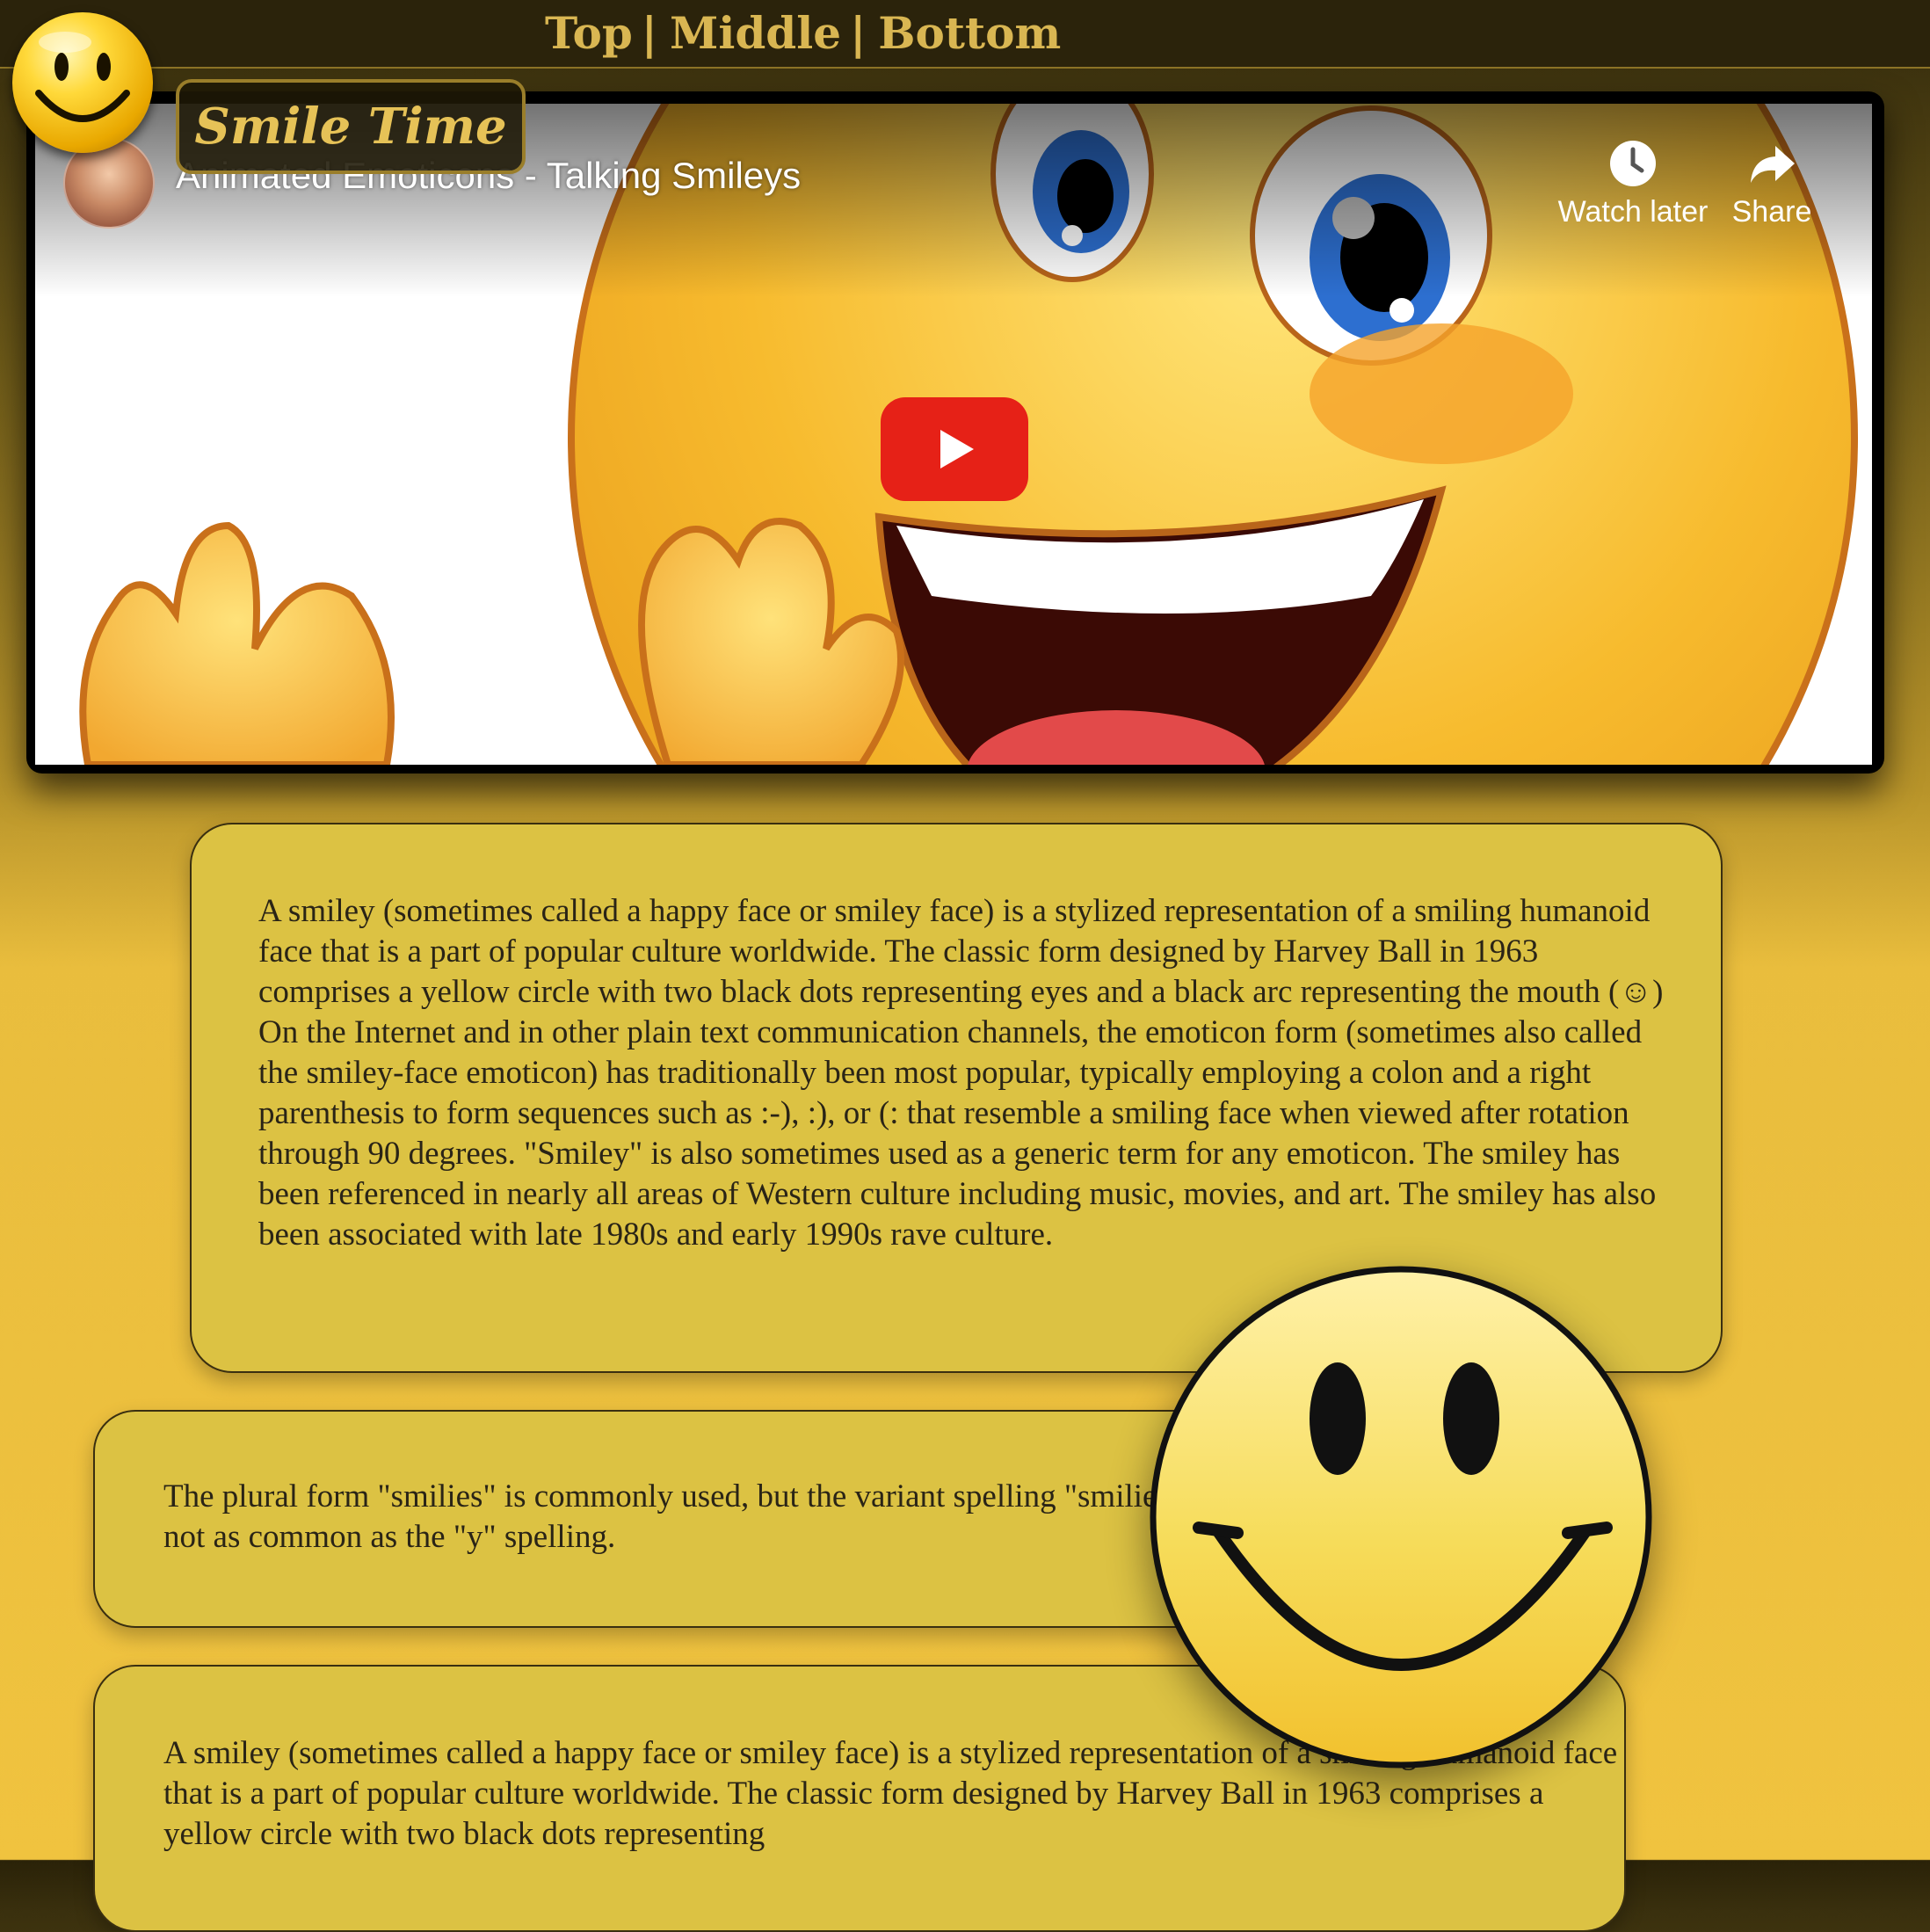  I want to click on top-navigation: Top | Middle | Bottom, so click(965, 34).